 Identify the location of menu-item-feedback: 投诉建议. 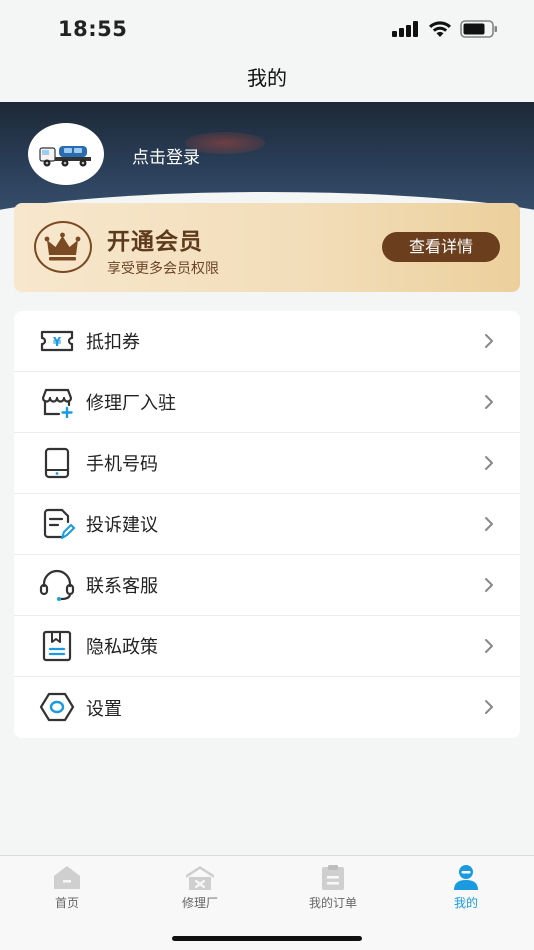
(267, 524).